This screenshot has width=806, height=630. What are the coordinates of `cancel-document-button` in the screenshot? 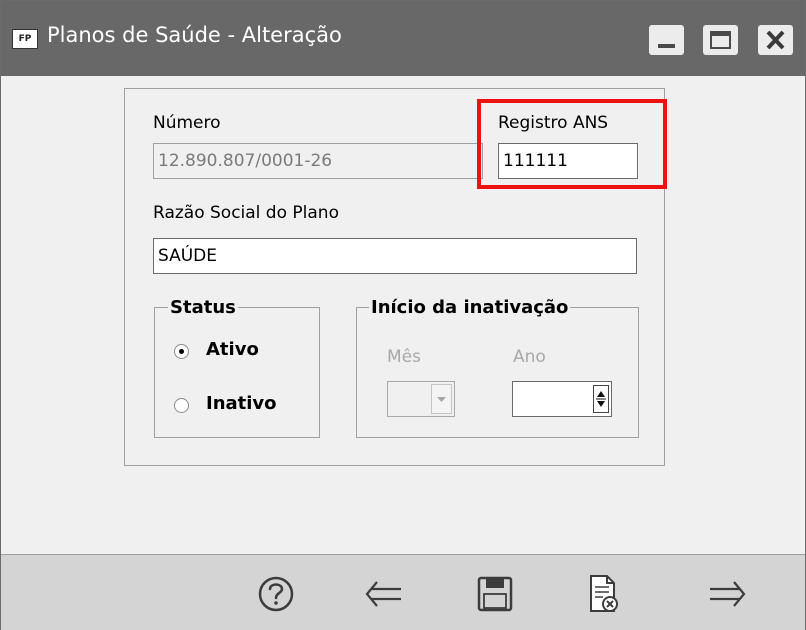 It's located at (602, 594).